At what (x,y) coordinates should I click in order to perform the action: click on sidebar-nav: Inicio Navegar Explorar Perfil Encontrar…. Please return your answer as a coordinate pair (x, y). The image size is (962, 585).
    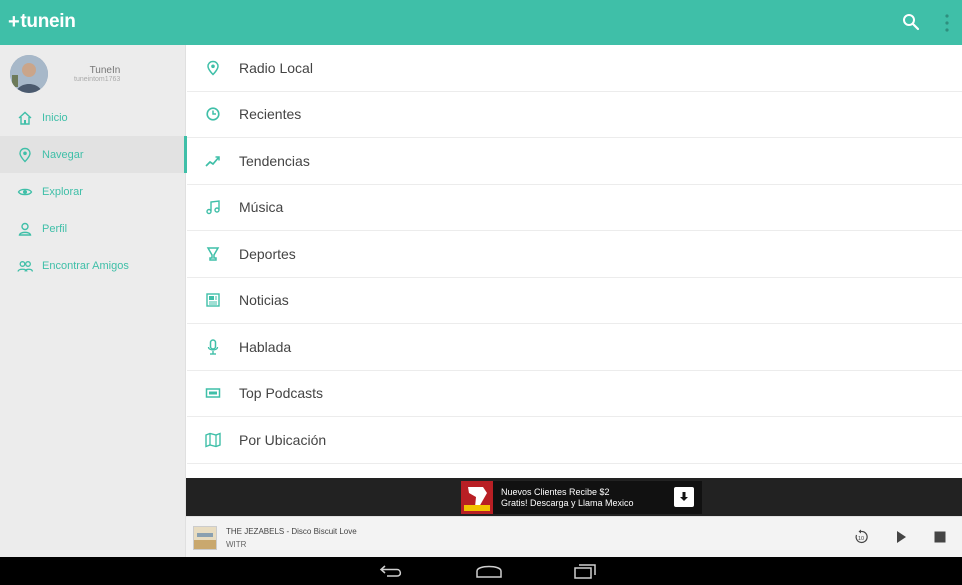
    Looking at the image, I should click on (93, 191).